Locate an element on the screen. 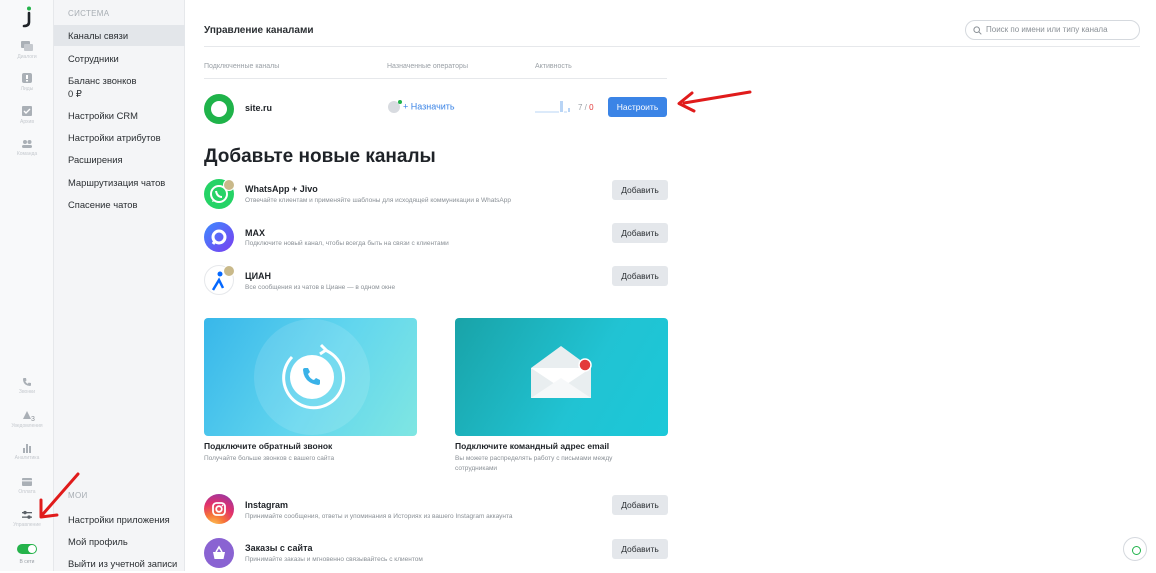 The height and width of the screenshot is (573, 1156). activity-sparkline is located at coordinates (552, 107).